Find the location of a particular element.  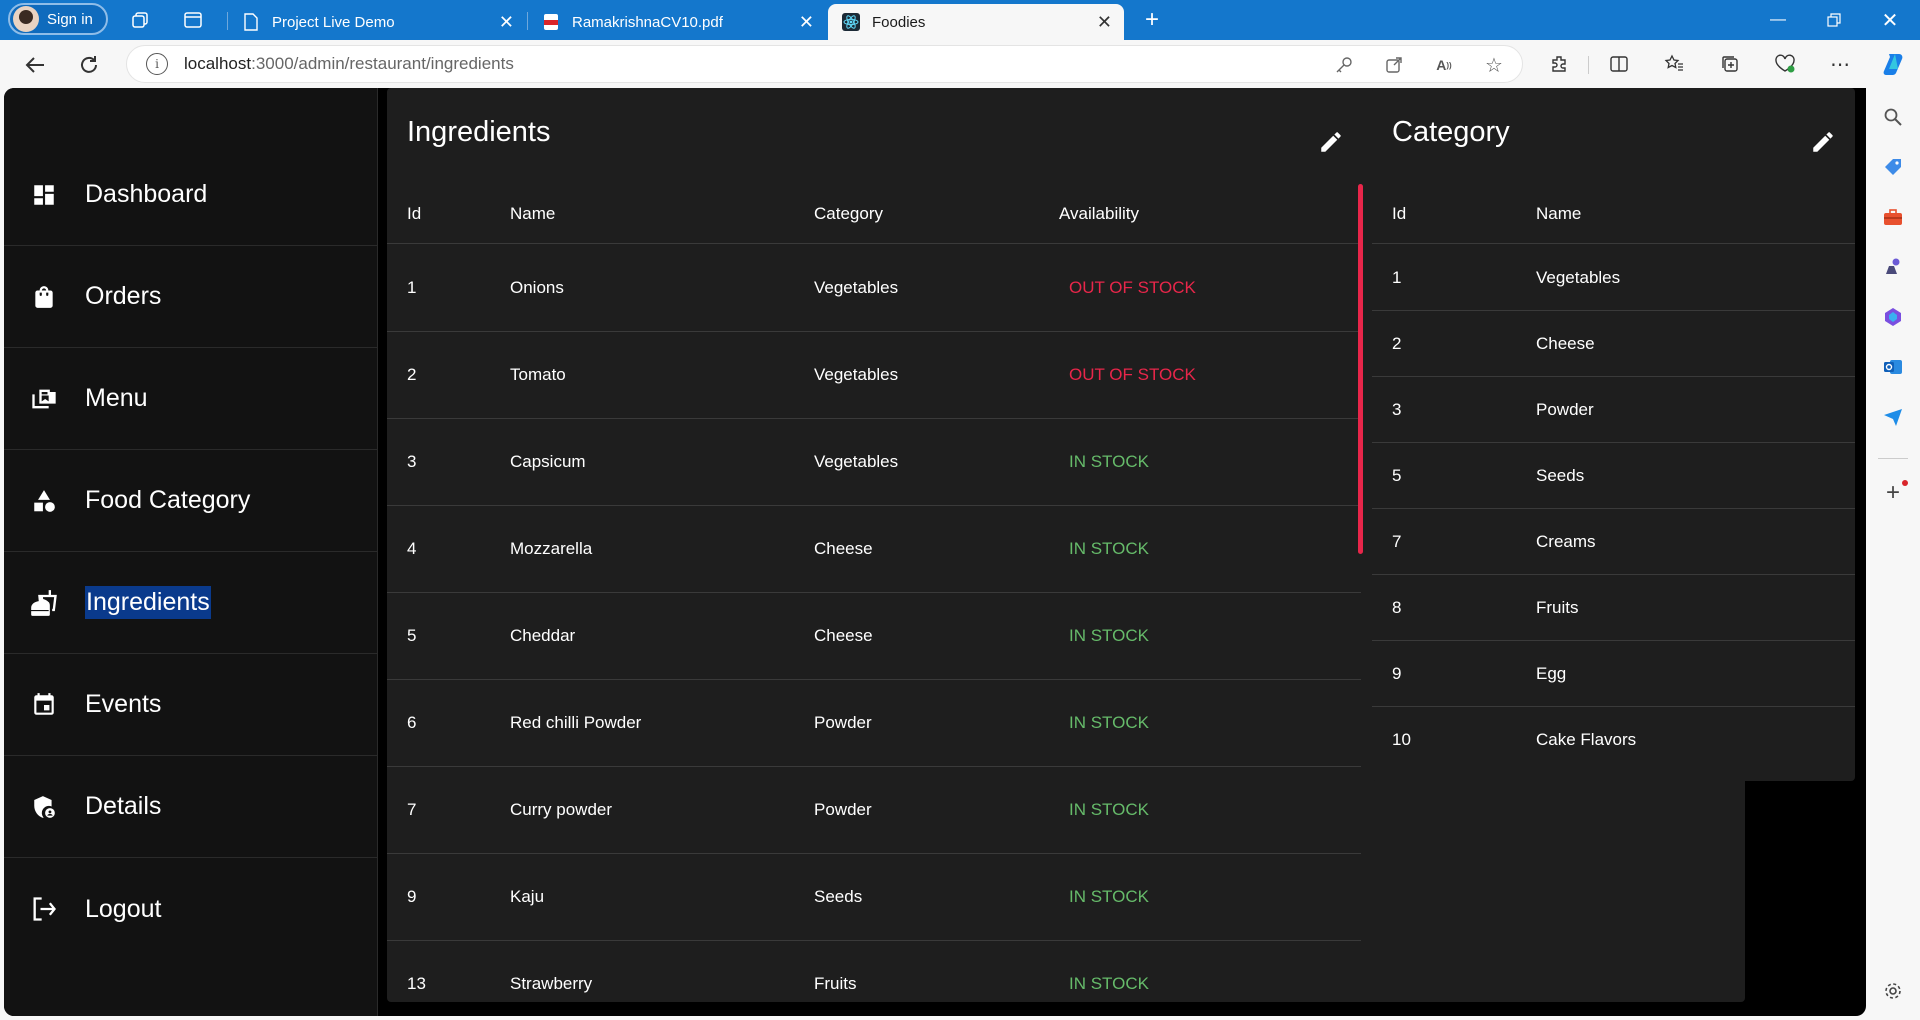

restore-icon is located at coordinates (1834, 20).